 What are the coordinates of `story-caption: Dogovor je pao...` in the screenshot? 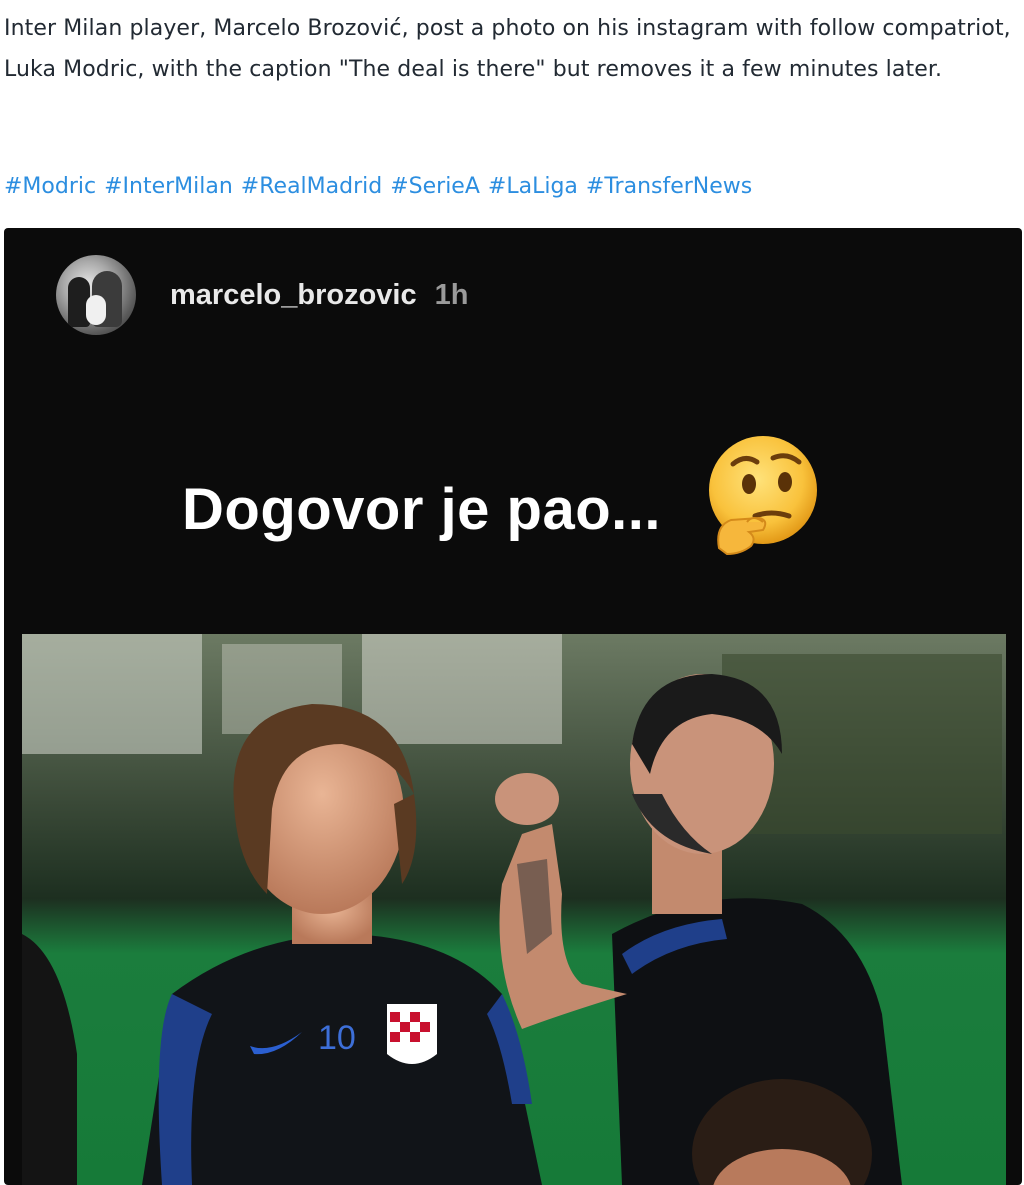 It's located at (421, 509).